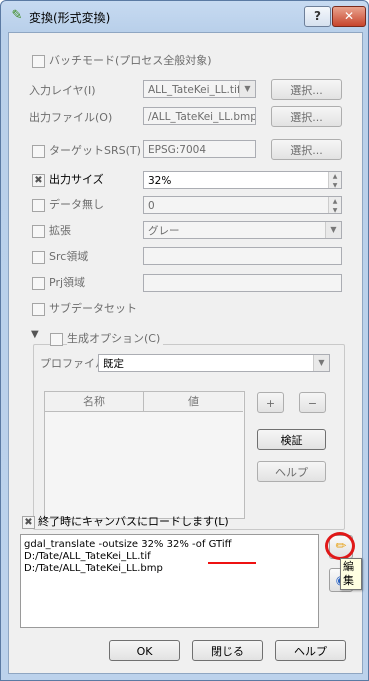 The width and height of the screenshot is (369, 681). Describe the element at coordinates (232, 563) in the screenshot. I see `red-underline-annotation` at that location.